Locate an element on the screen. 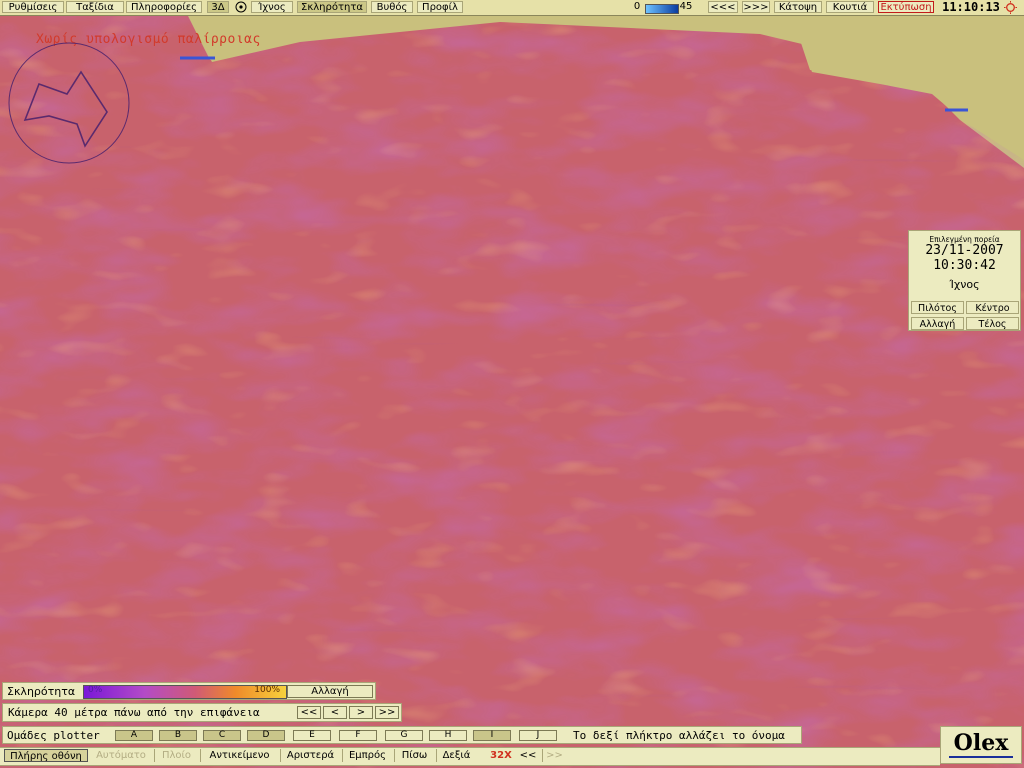  scale-max-label: 45 is located at coordinates (686, 6).